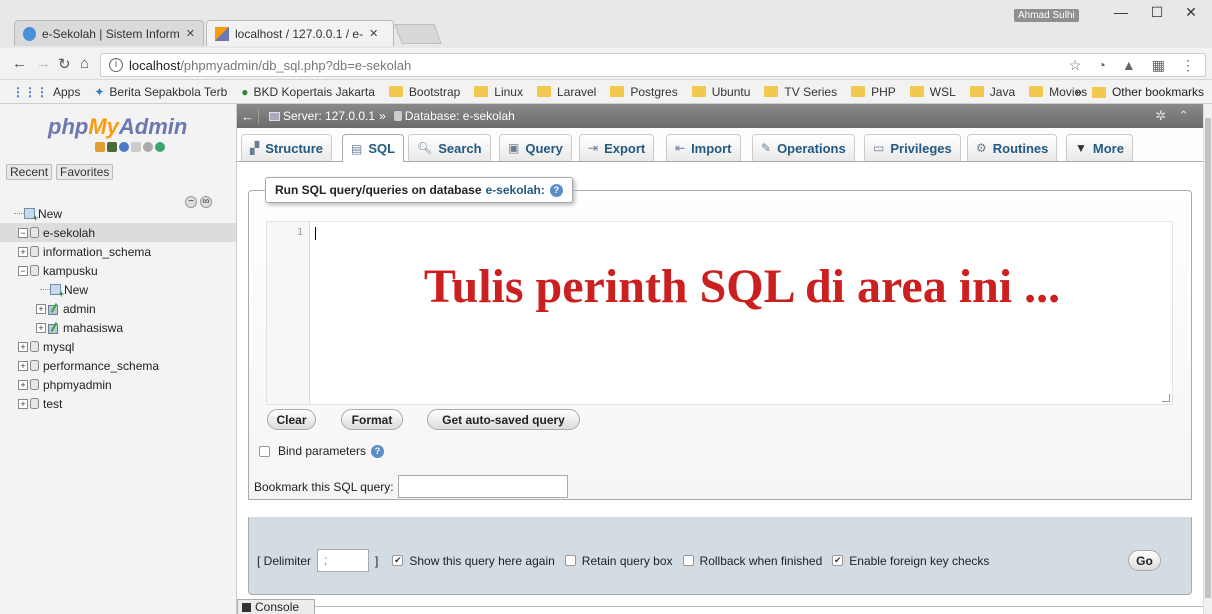 Image resolution: width=1212 pixels, height=614 pixels. Describe the element at coordinates (688, 560) in the screenshot. I see `rollback-checkbox` at that location.